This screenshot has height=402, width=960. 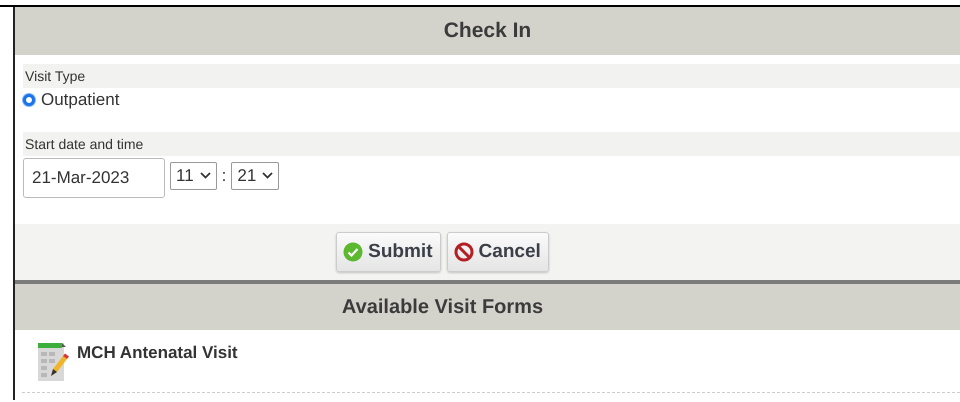 What do you see at coordinates (388, 252) in the screenshot?
I see `submit-button: Submit` at bounding box center [388, 252].